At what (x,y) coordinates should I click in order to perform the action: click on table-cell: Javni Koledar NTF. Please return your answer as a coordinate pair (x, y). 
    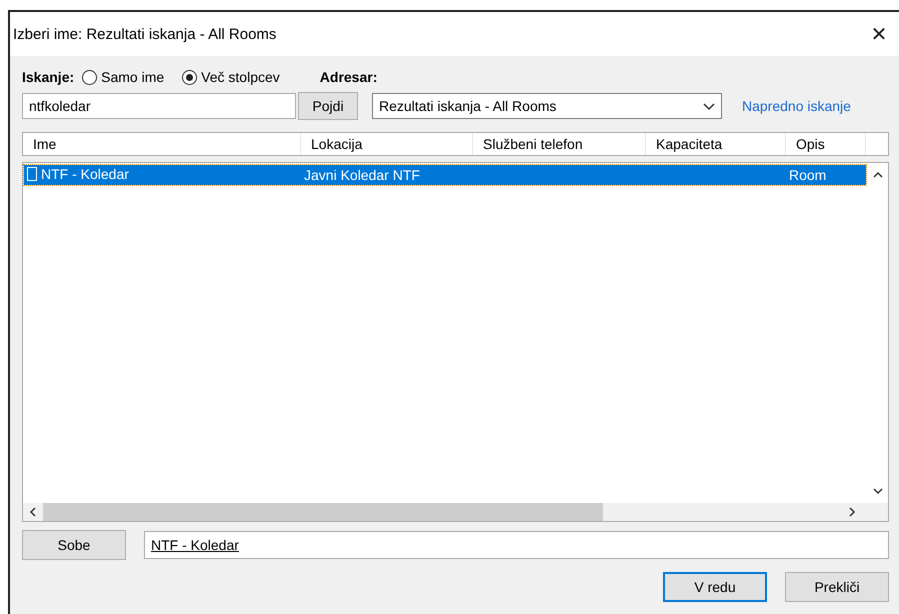
    Looking at the image, I should click on (362, 175).